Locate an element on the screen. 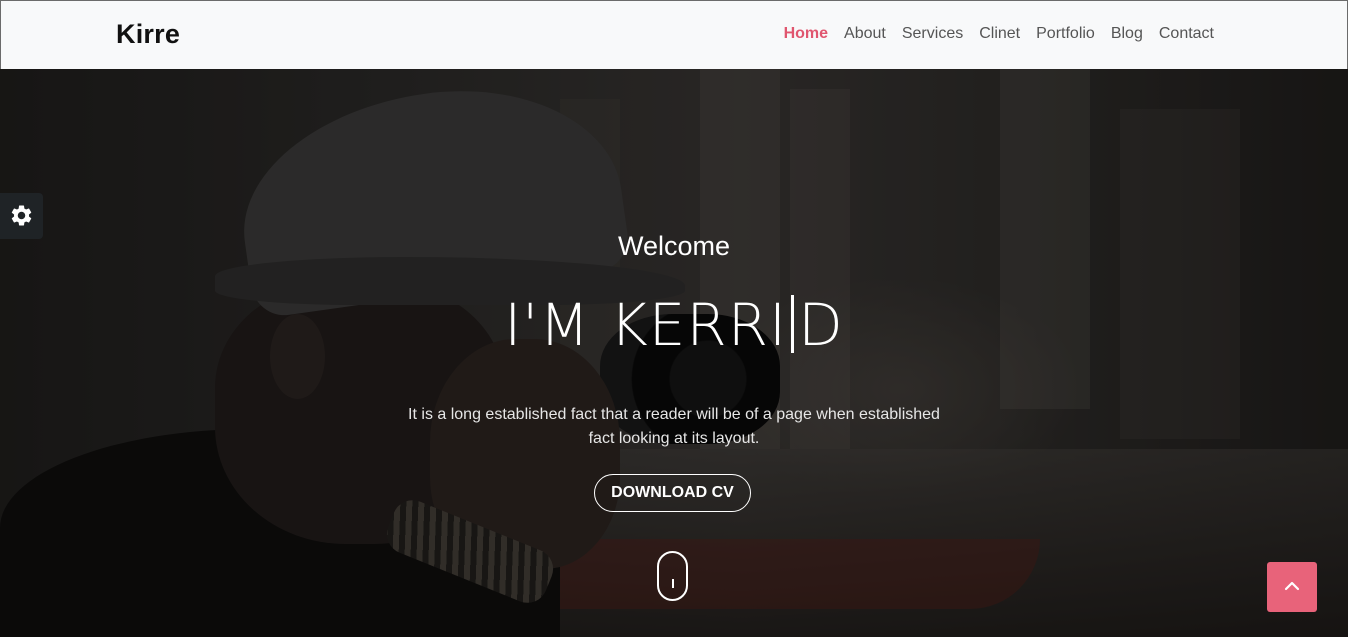  brand-logo: Kirre is located at coordinates (148, 34).